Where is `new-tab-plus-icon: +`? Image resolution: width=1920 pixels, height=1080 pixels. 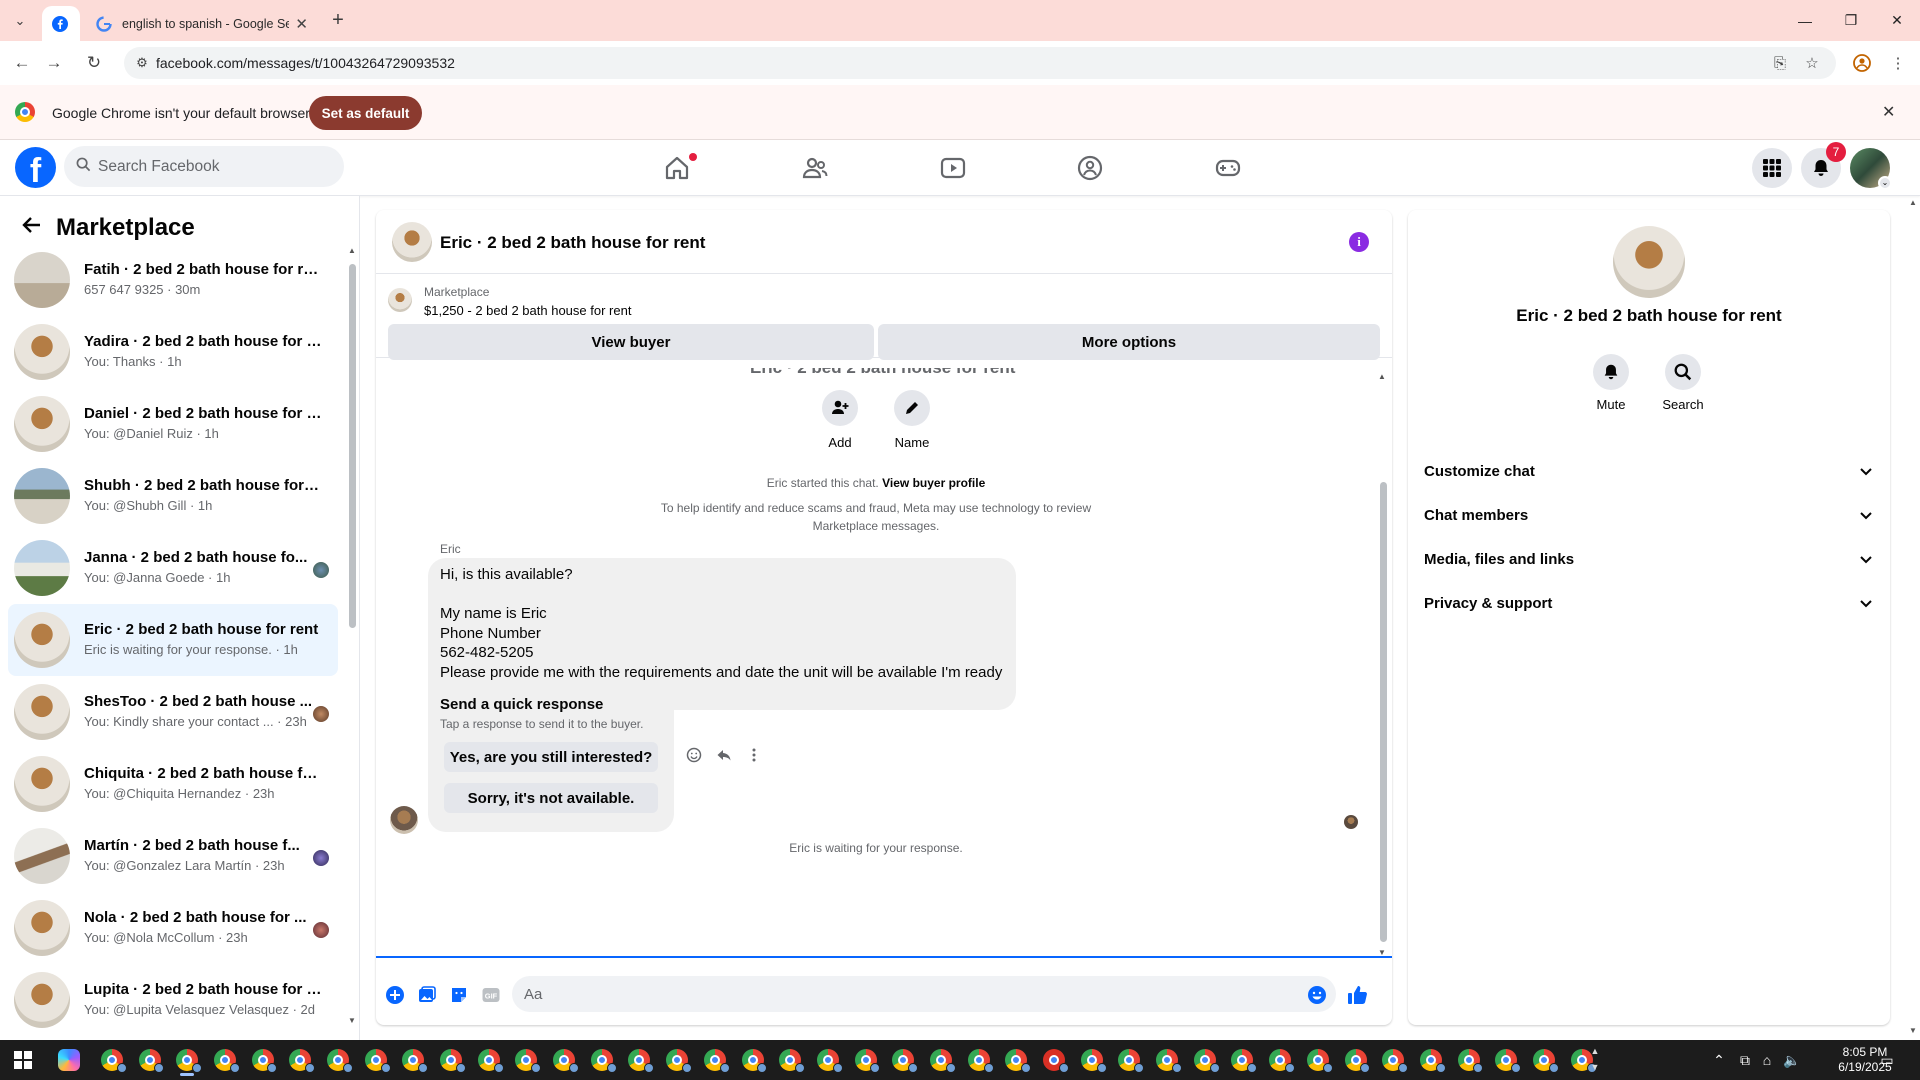 new-tab-plus-icon: + is located at coordinates (338, 21).